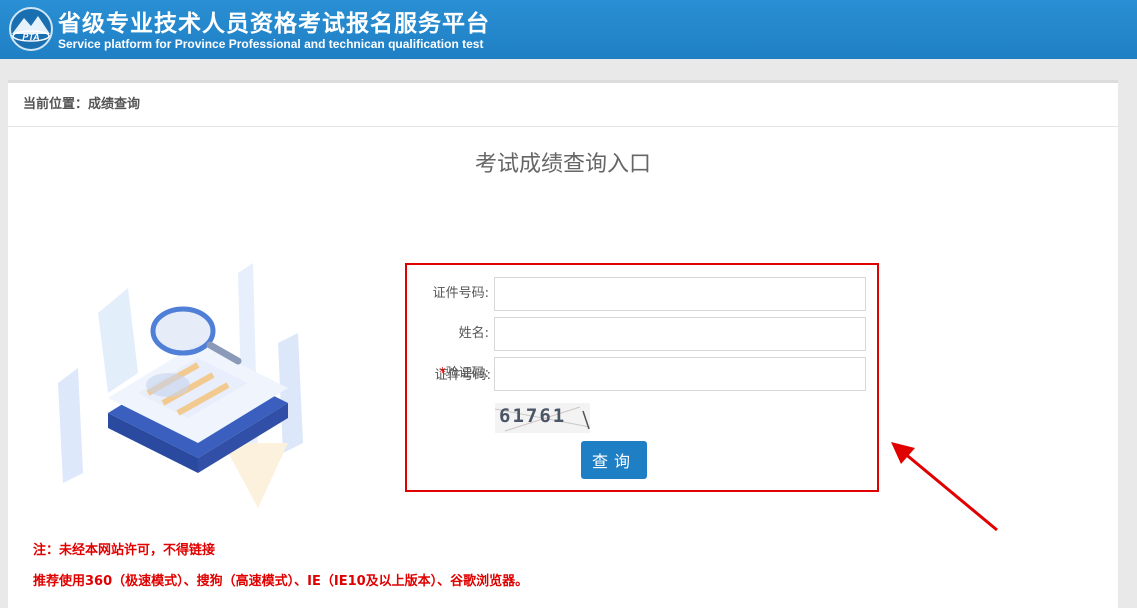  I want to click on captcha-field-row: *验证码:, so click(640, 374).